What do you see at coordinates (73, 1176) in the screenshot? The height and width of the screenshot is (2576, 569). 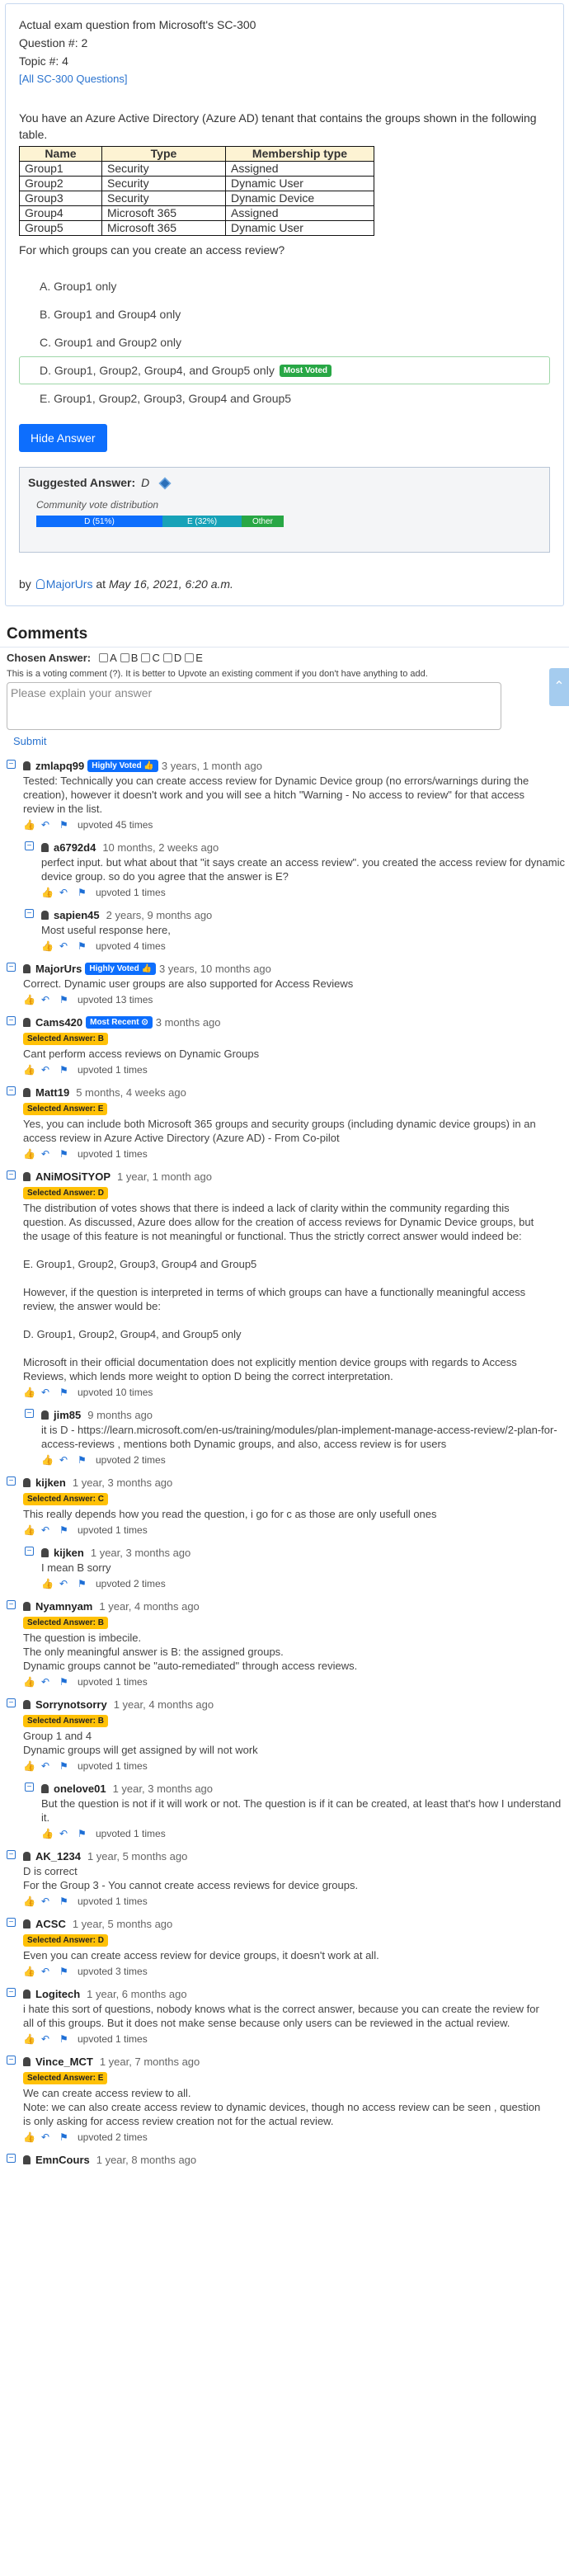 I see `comment-username: ANiMOSiTYOP` at bounding box center [73, 1176].